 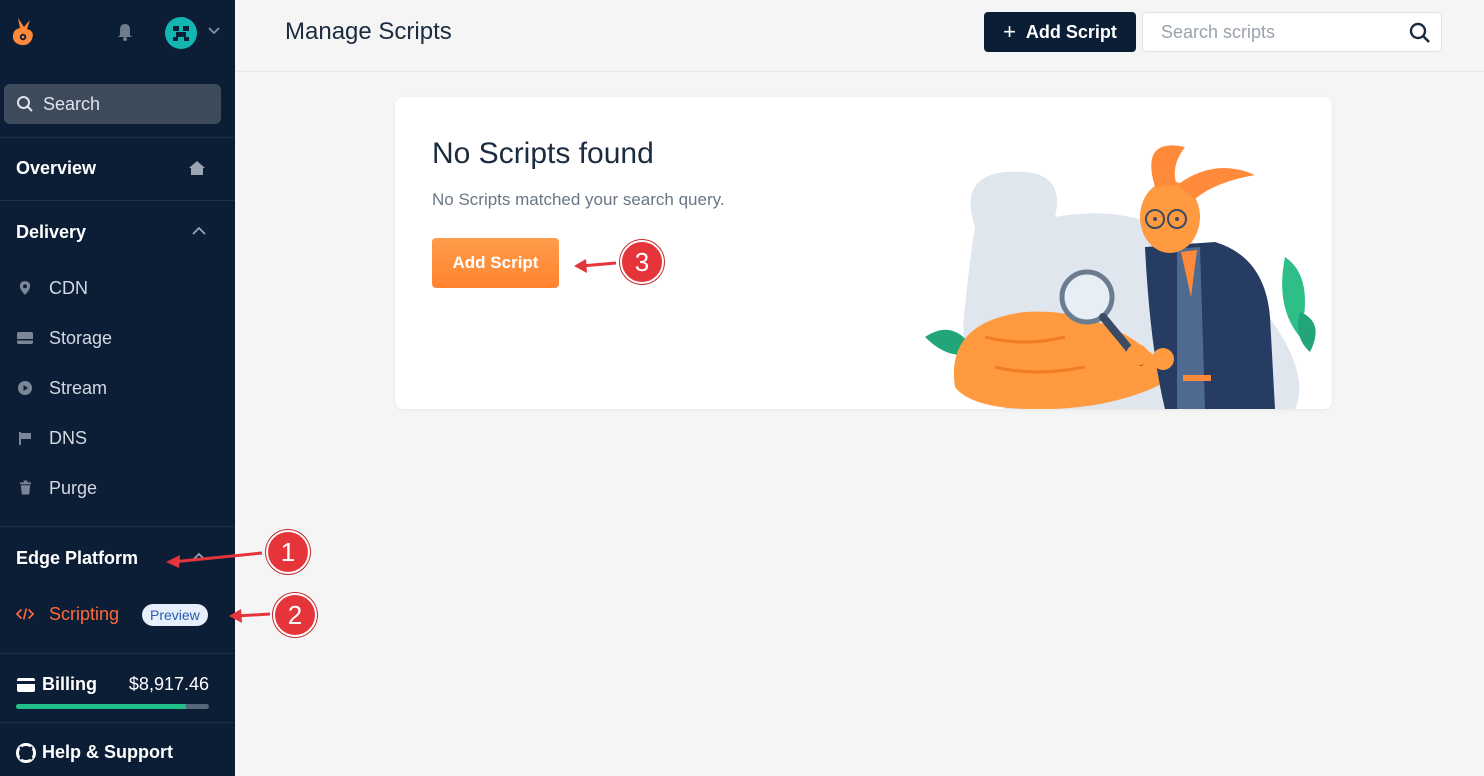 I want to click on sidebar-item-cdn: CDN, so click(x=52, y=288).